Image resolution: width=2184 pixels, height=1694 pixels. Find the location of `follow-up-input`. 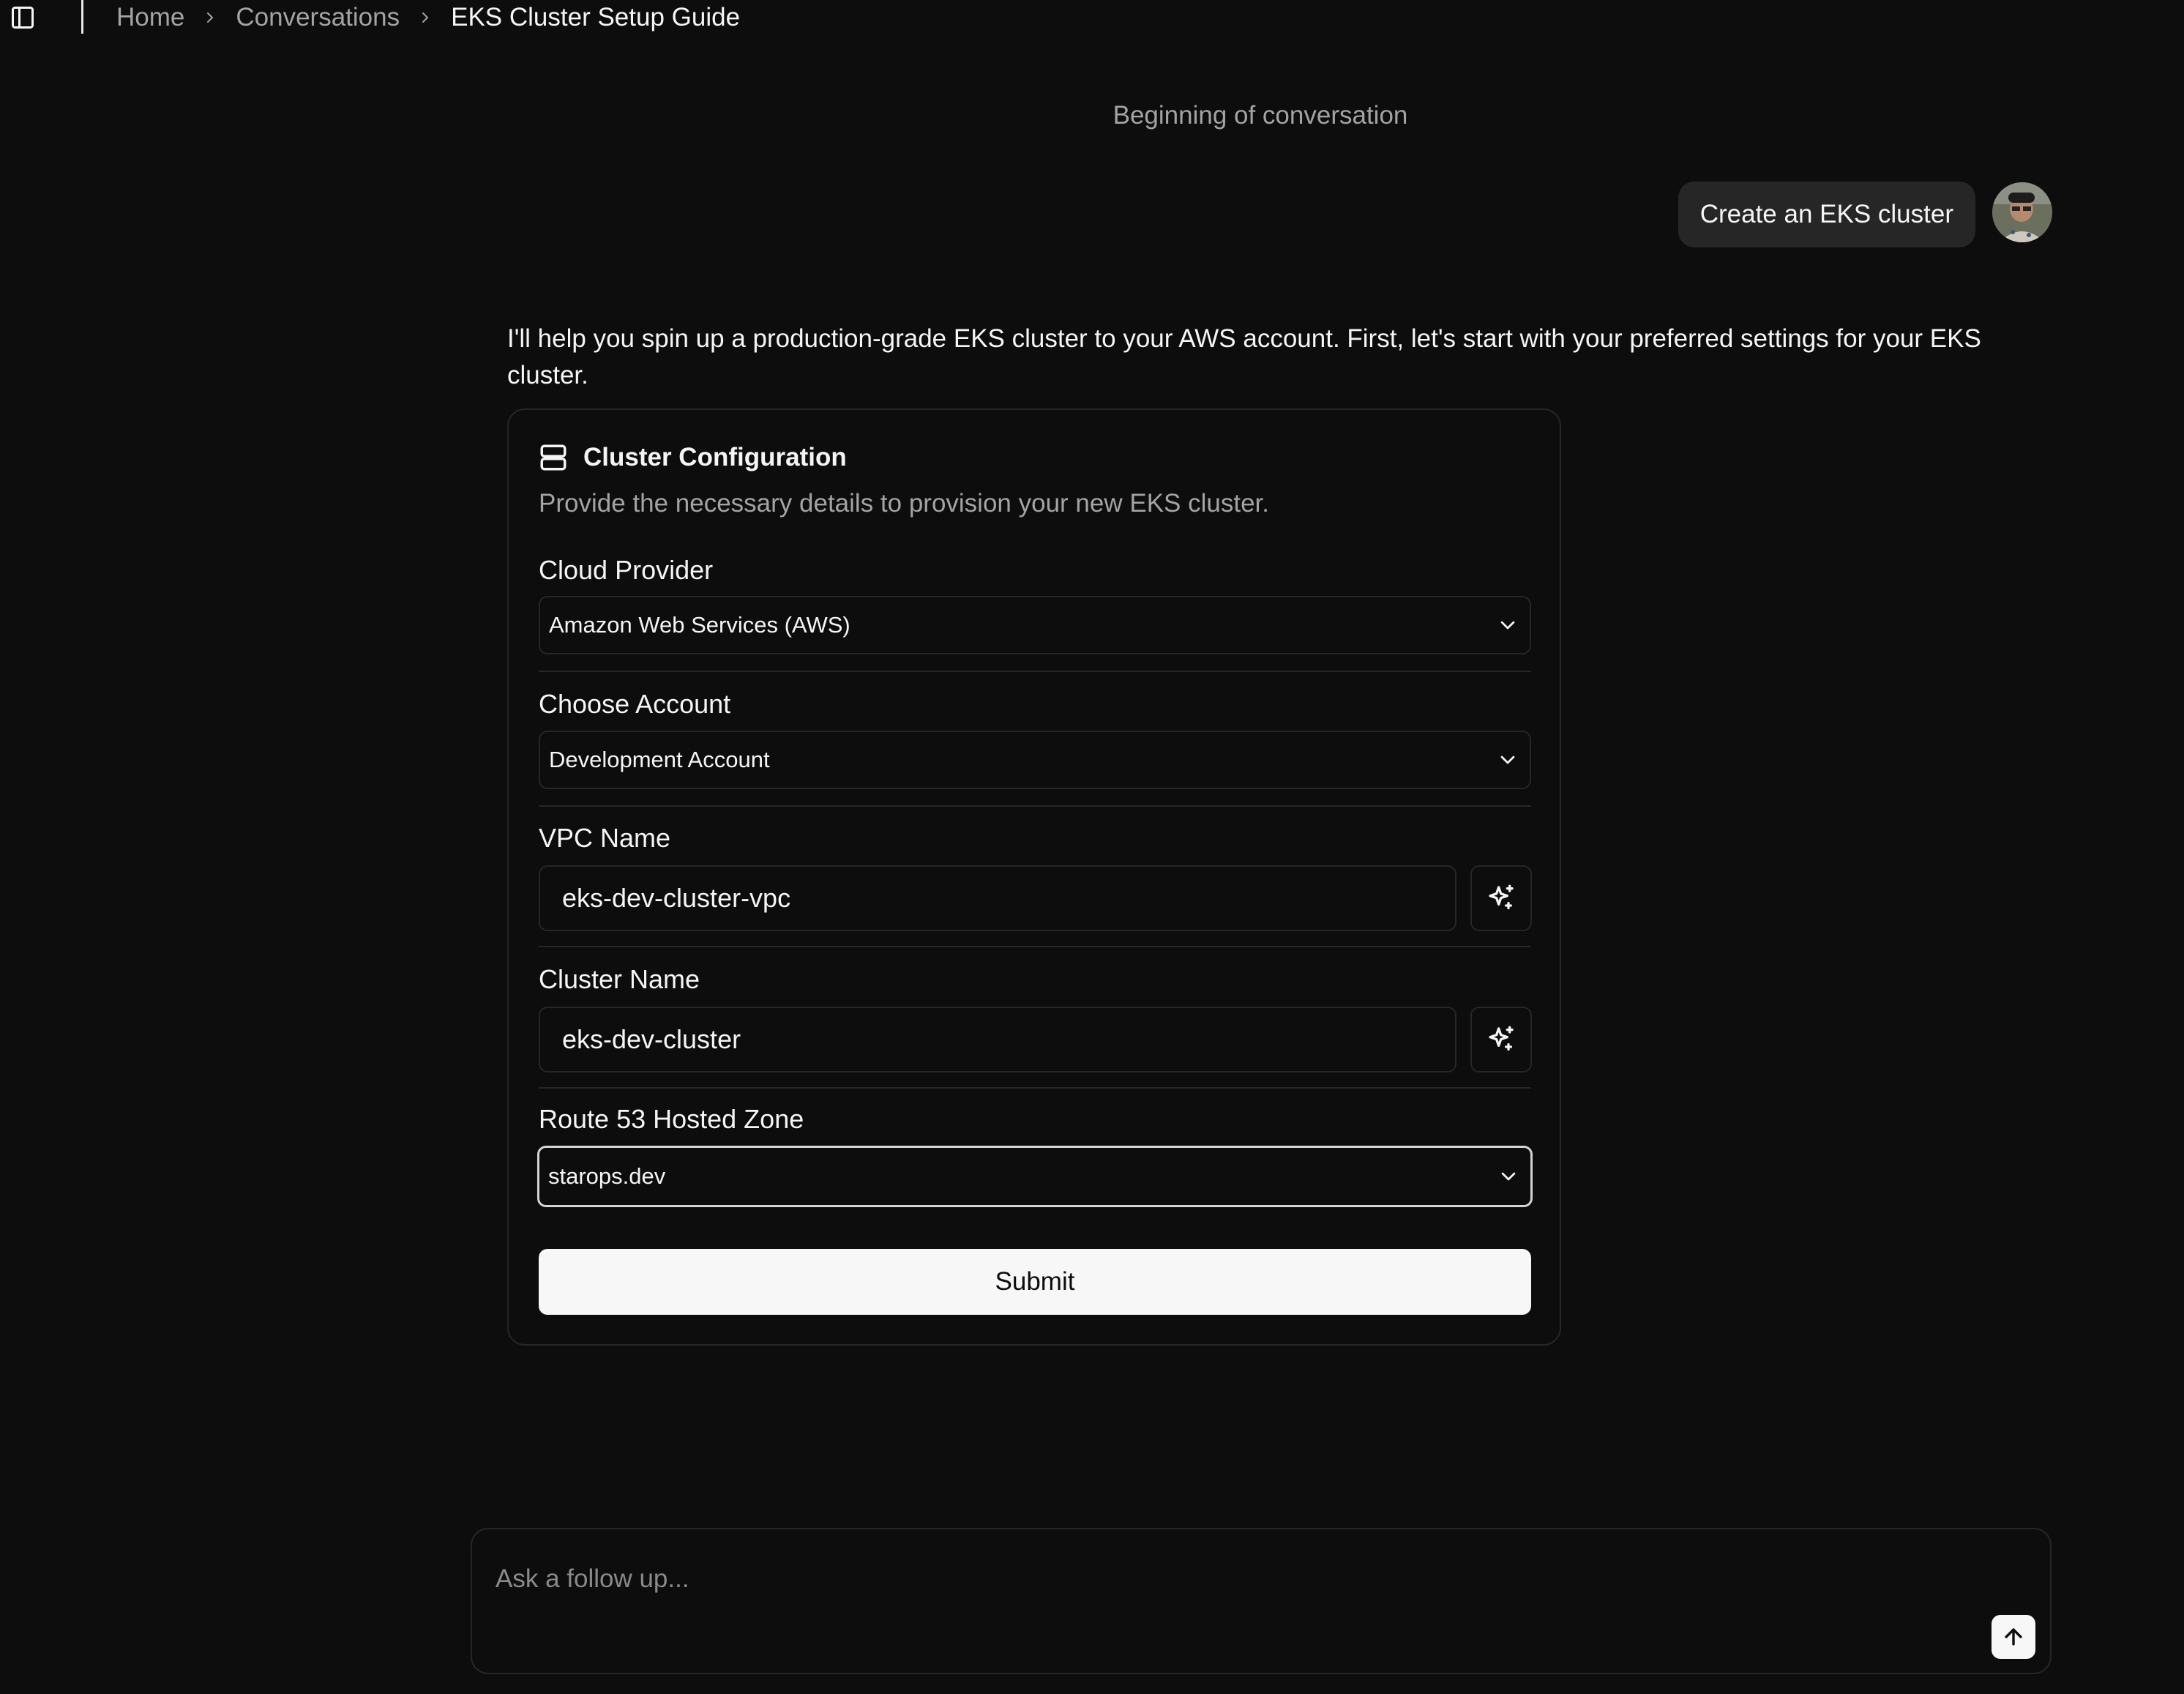

follow-up-input is located at coordinates (1226, 1579).